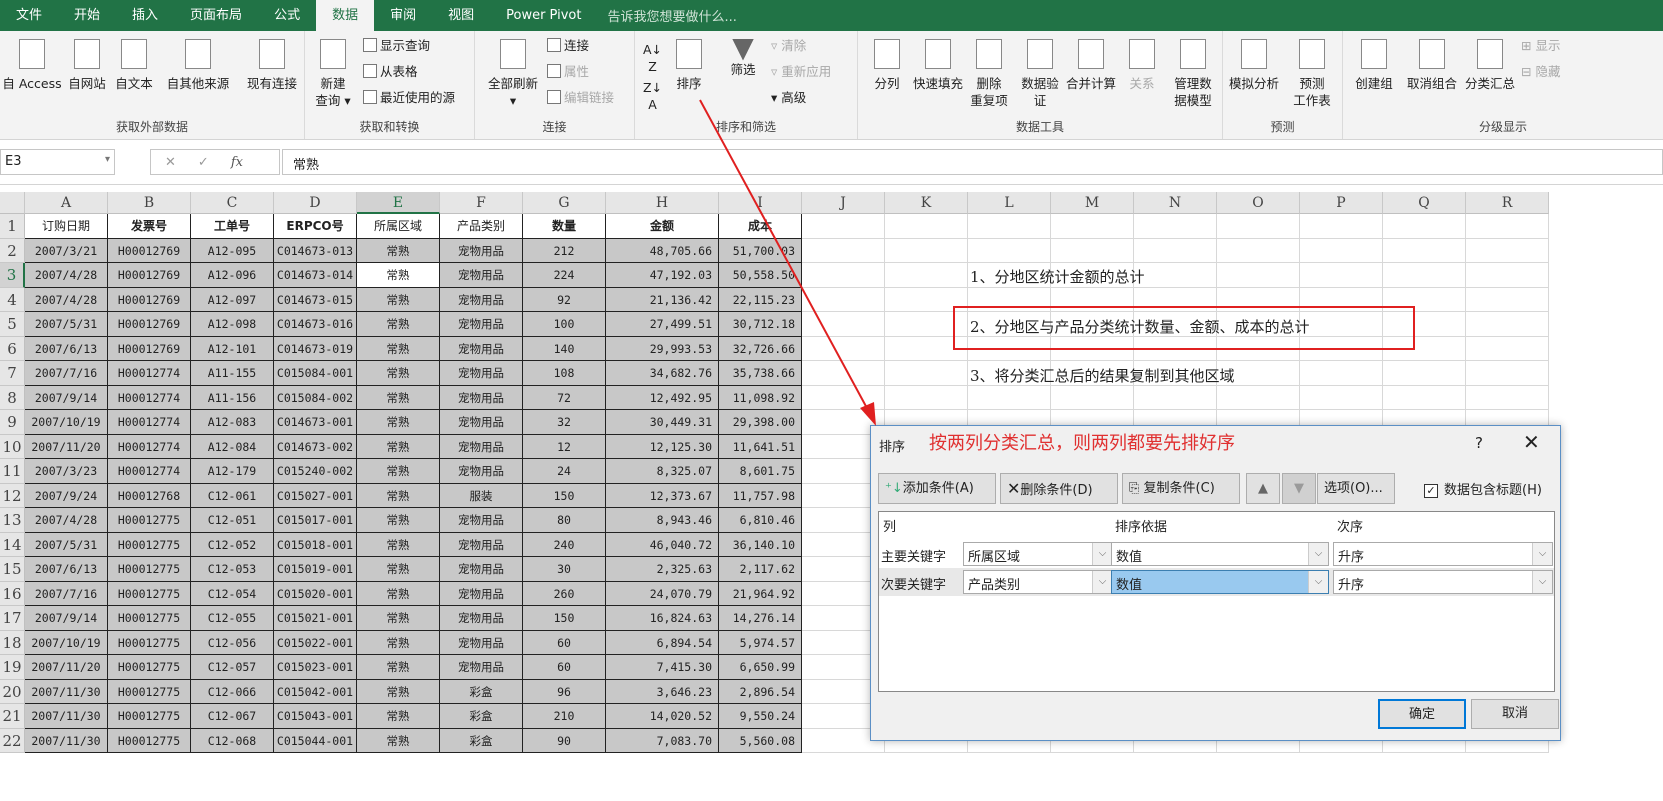 This screenshot has width=1663, height=801. What do you see at coordinates (315, 618) in the screenshot?
I see `data-cell: C015021-001` at bounding box center [315, 618].